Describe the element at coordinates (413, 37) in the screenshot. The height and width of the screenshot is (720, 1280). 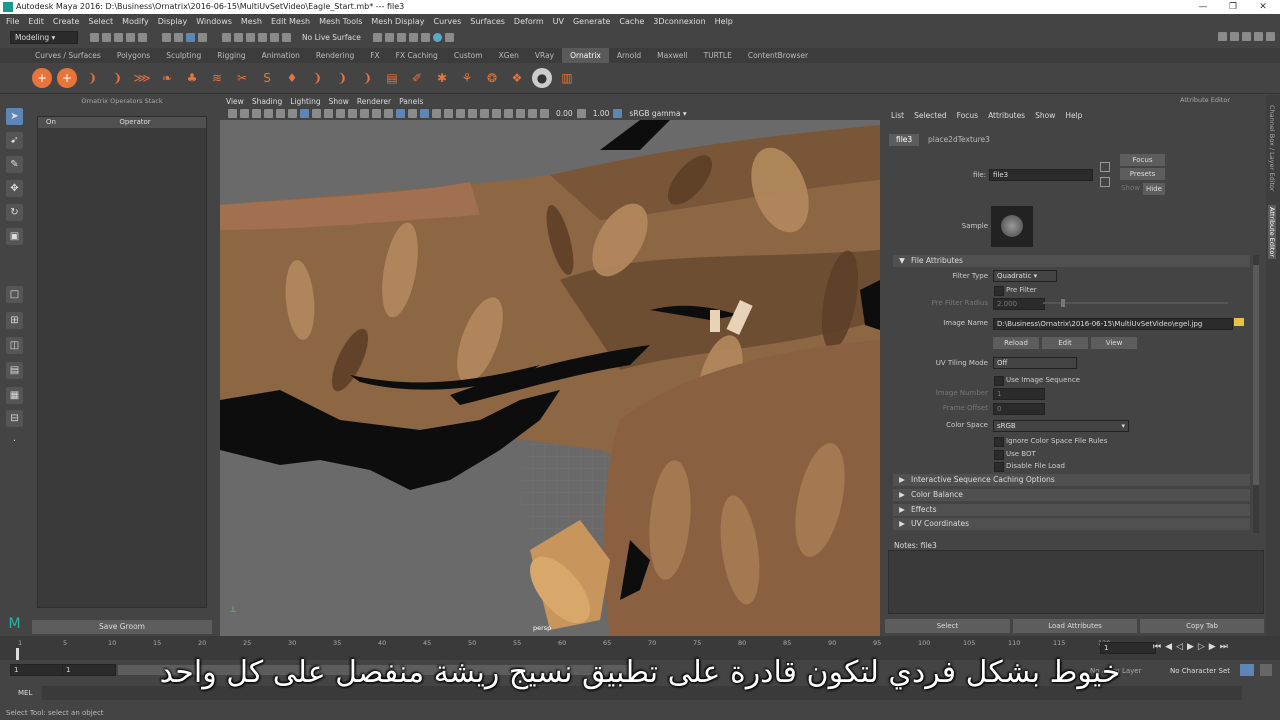
I see `render-settings-icon` at that location.